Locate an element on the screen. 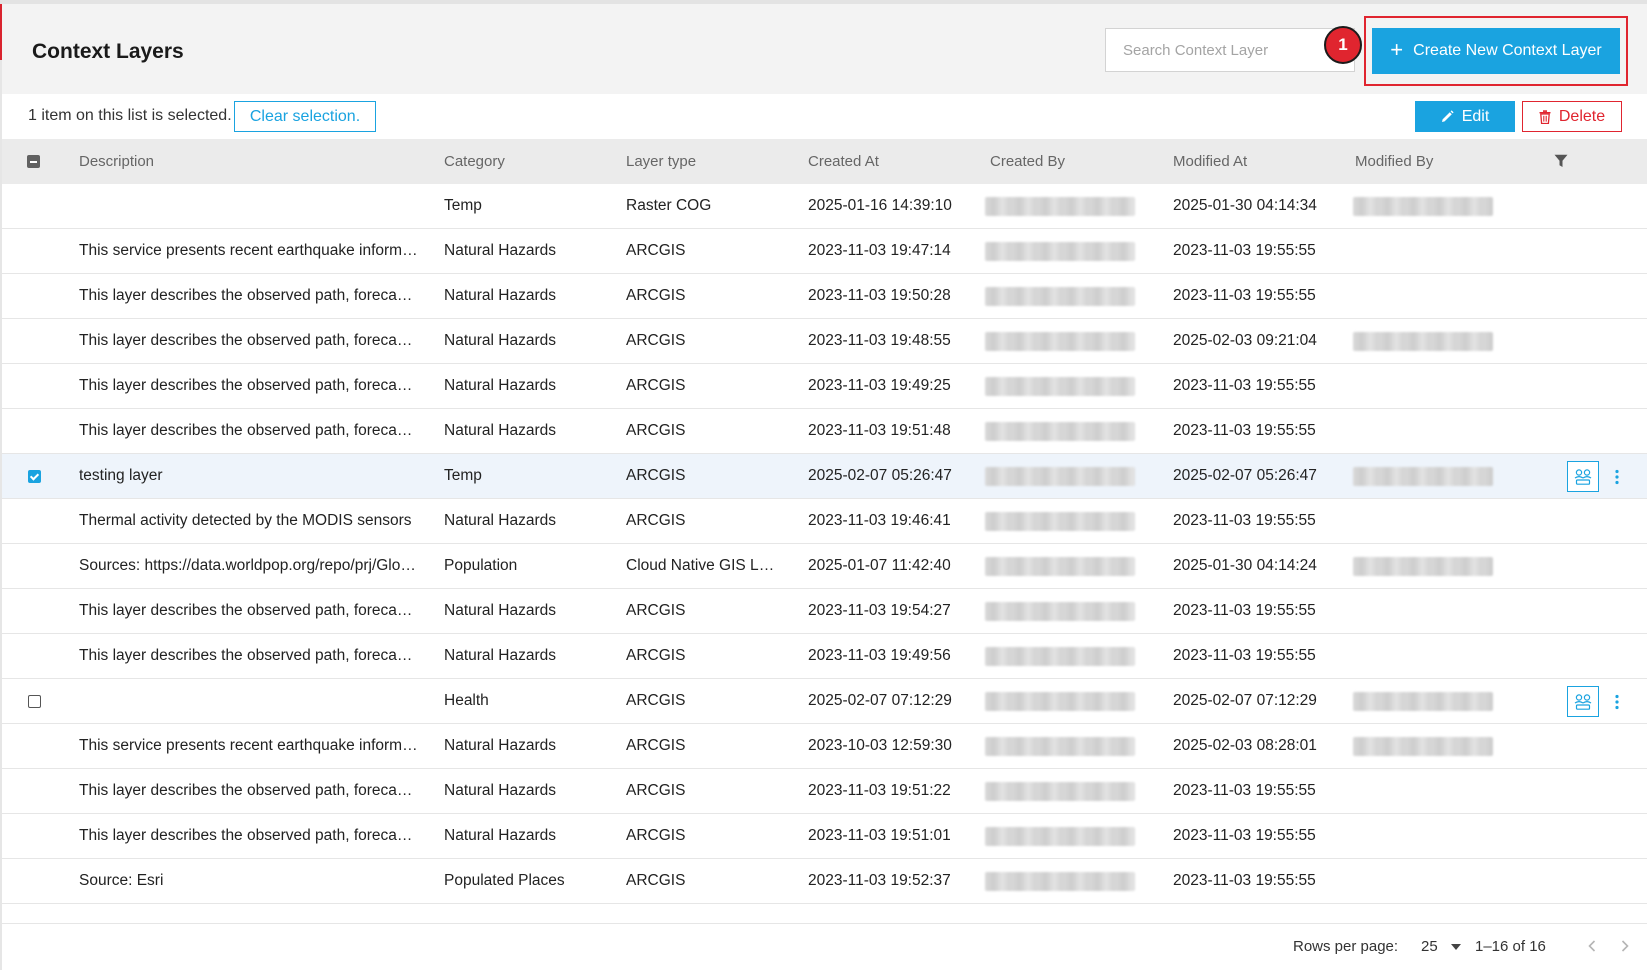  edit-button: Edit is located at coordinates (1465, 116).